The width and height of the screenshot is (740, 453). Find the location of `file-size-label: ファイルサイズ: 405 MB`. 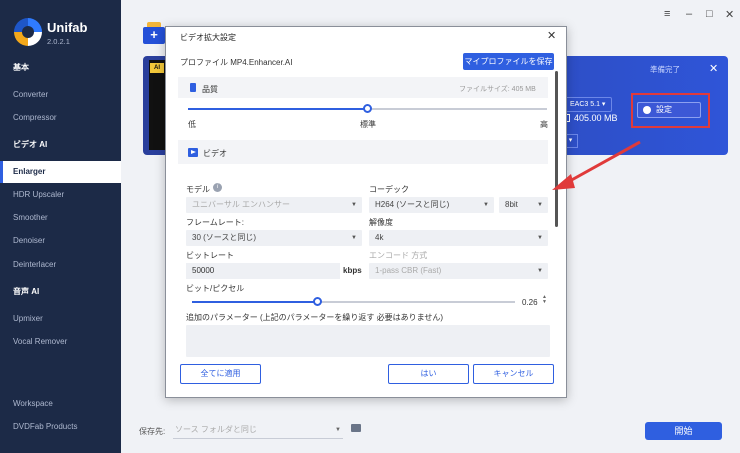

file-size-label: ファイルサイズ: 405 MB is located at coordinates (497, 89).